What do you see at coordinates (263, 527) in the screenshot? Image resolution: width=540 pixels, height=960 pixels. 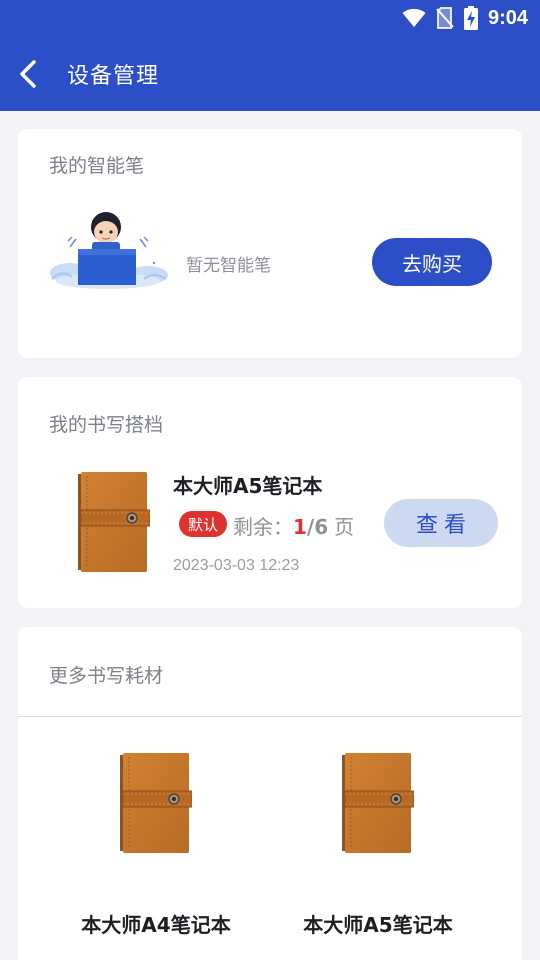 I see `remaining-label: 剩余：` at bounding box center [263, 527].